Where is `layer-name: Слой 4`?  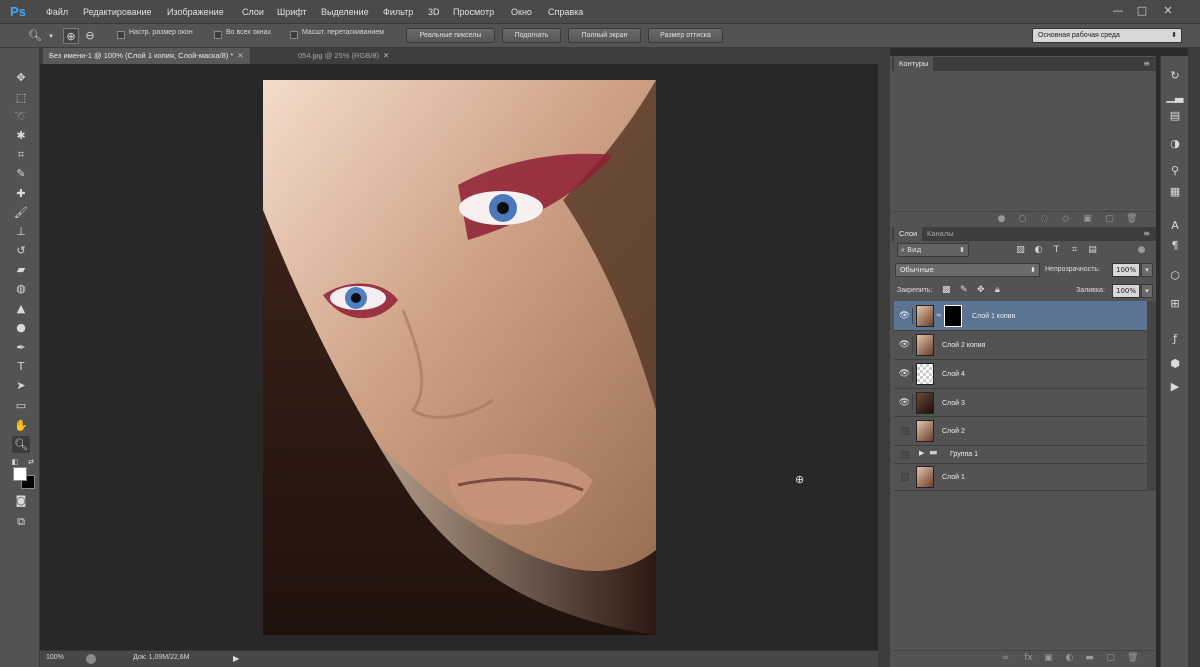
layer-name: Слой 4 is located at coordinates (953, 374).